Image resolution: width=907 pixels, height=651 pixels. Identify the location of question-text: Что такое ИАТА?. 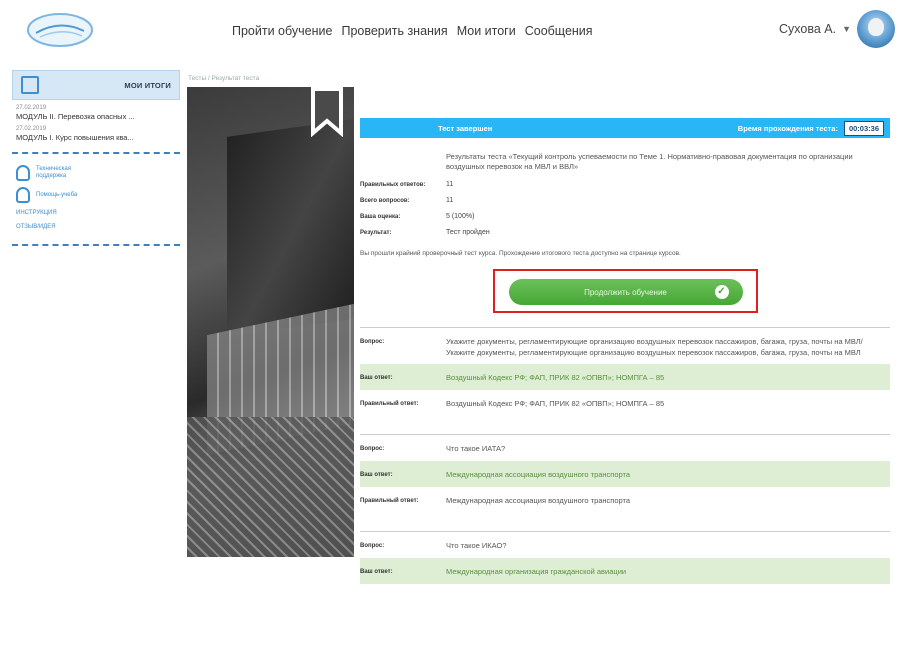
(476, 448).